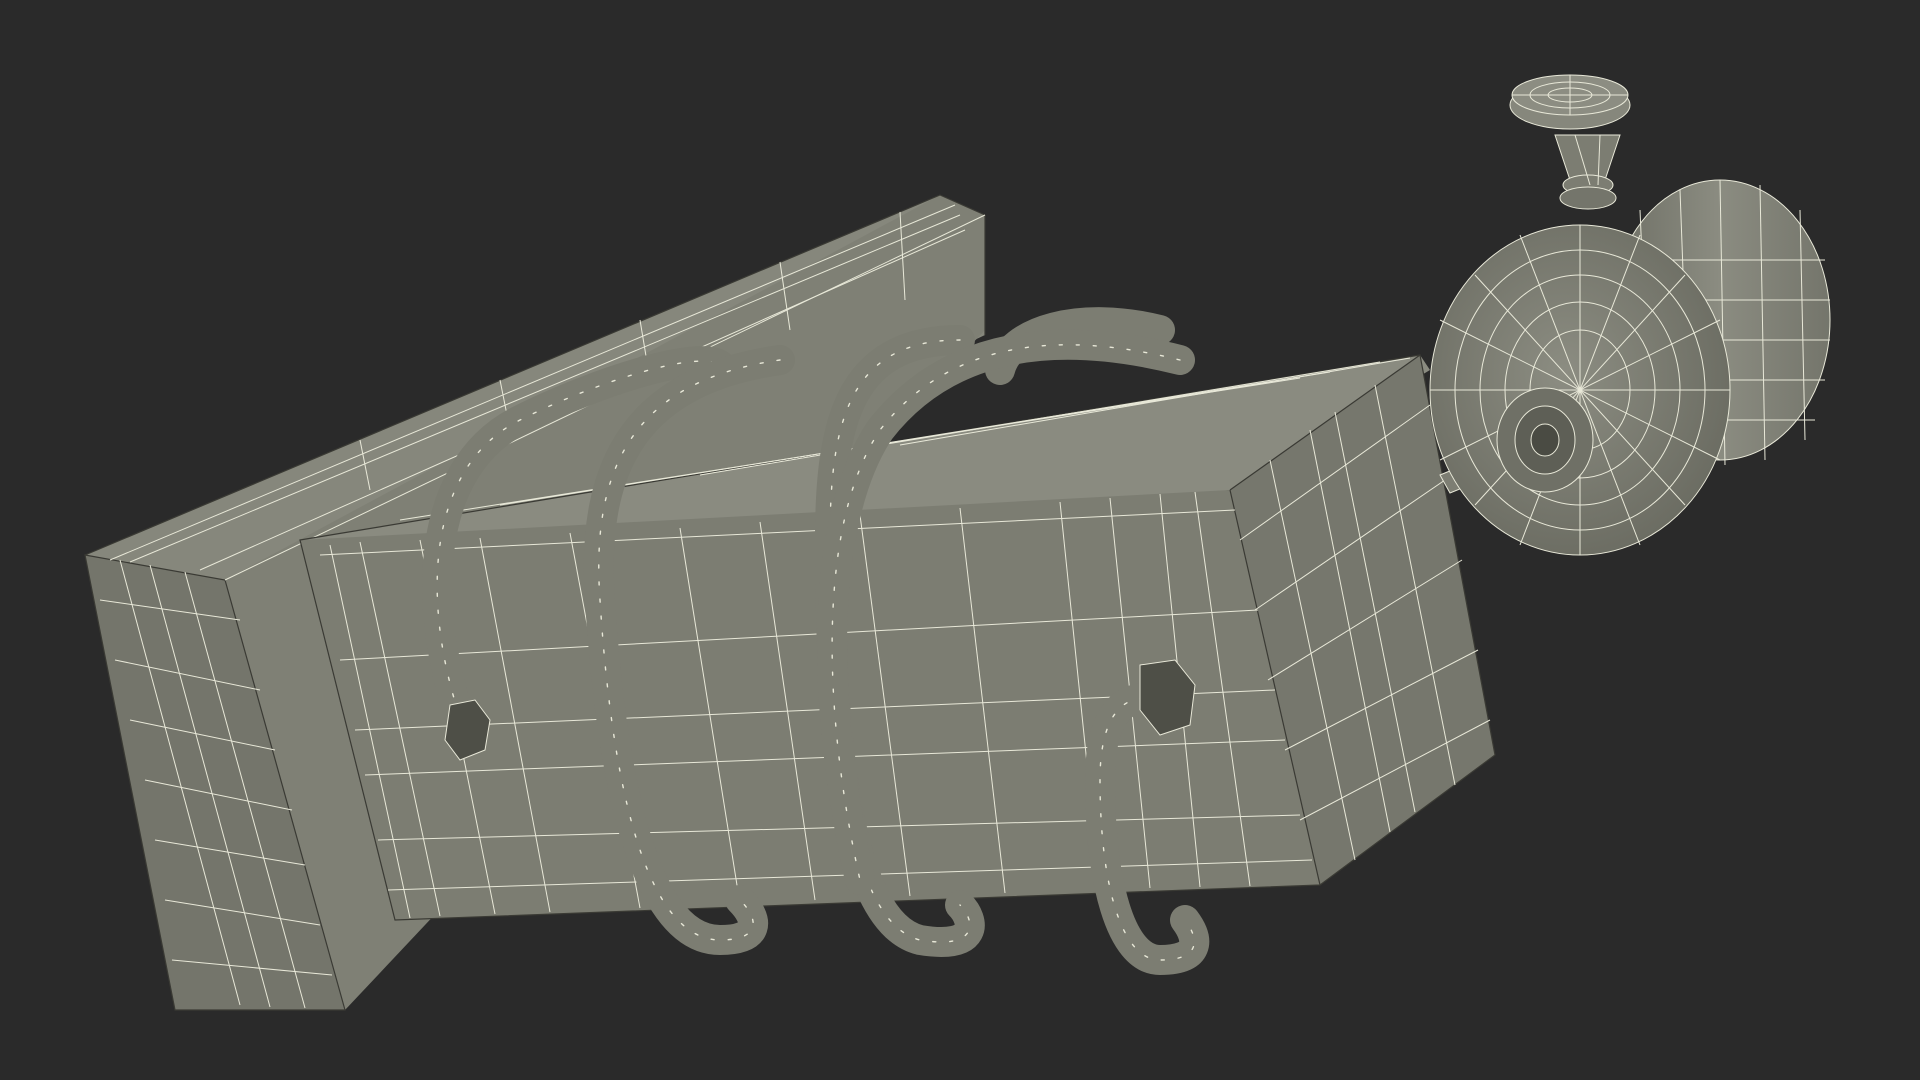 The image size is (1920, 1080). What do you see at coordinates (1630, 367) in the screenshot?
I see `knob-housing` at bounding box center [1630, 367].